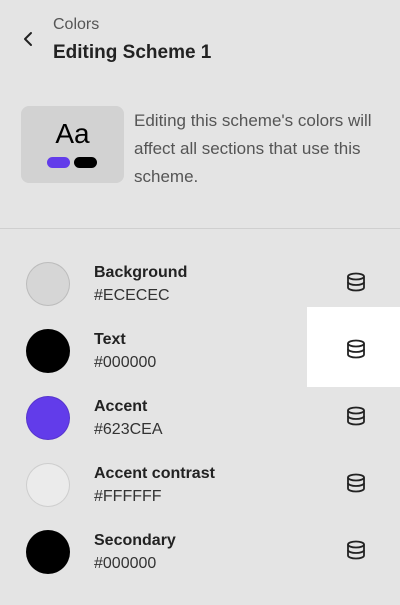 The image size is (400, 605). Describe the element at coordinates (72, 133) in the screenshot. I see `preview-sample-text: Aa` at that location.